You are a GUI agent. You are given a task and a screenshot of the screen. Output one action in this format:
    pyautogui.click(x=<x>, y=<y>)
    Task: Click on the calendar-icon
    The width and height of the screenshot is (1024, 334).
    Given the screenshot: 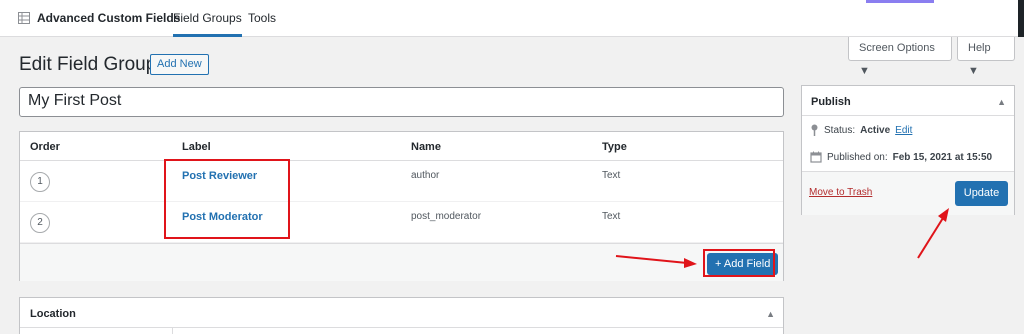 What is the action you would take?
    pyautogui.click(x=816, y=157)
    